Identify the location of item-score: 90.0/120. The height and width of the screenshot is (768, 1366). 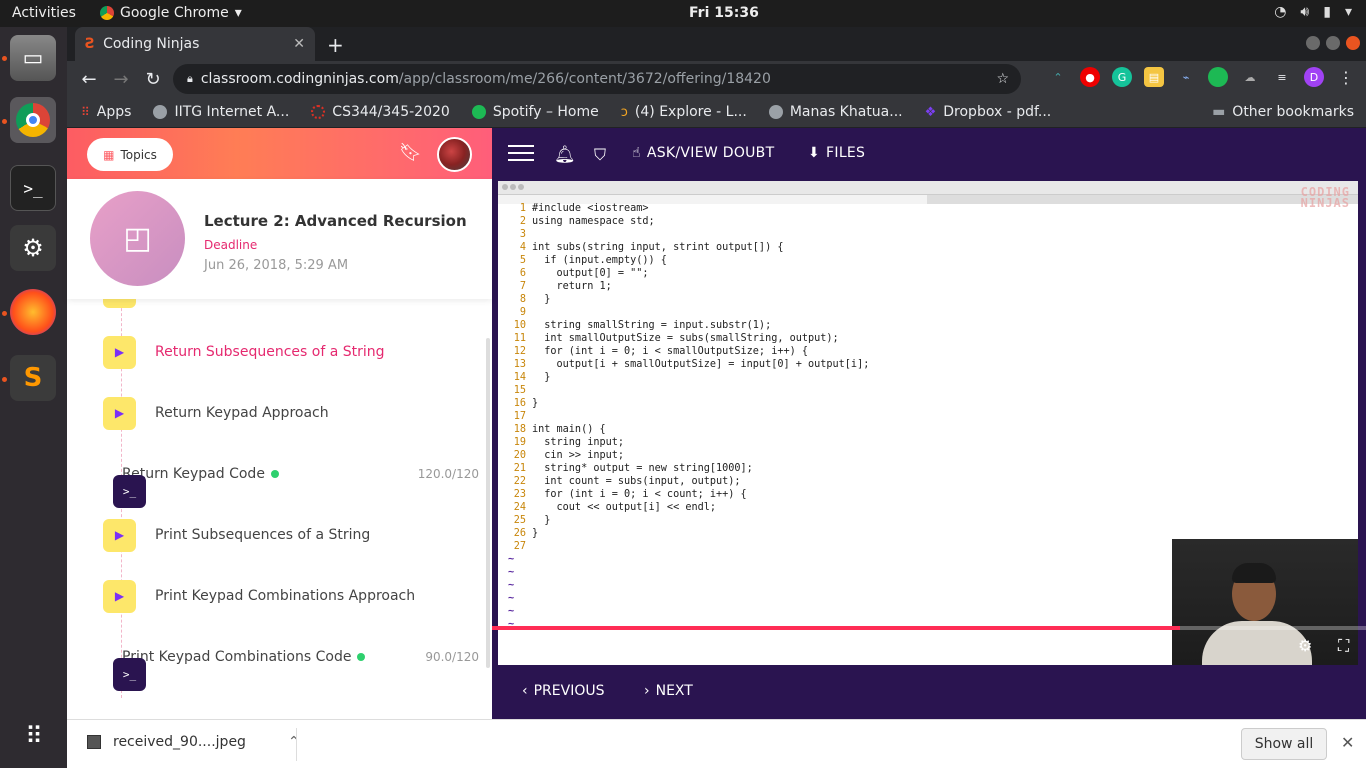
(452, 657).